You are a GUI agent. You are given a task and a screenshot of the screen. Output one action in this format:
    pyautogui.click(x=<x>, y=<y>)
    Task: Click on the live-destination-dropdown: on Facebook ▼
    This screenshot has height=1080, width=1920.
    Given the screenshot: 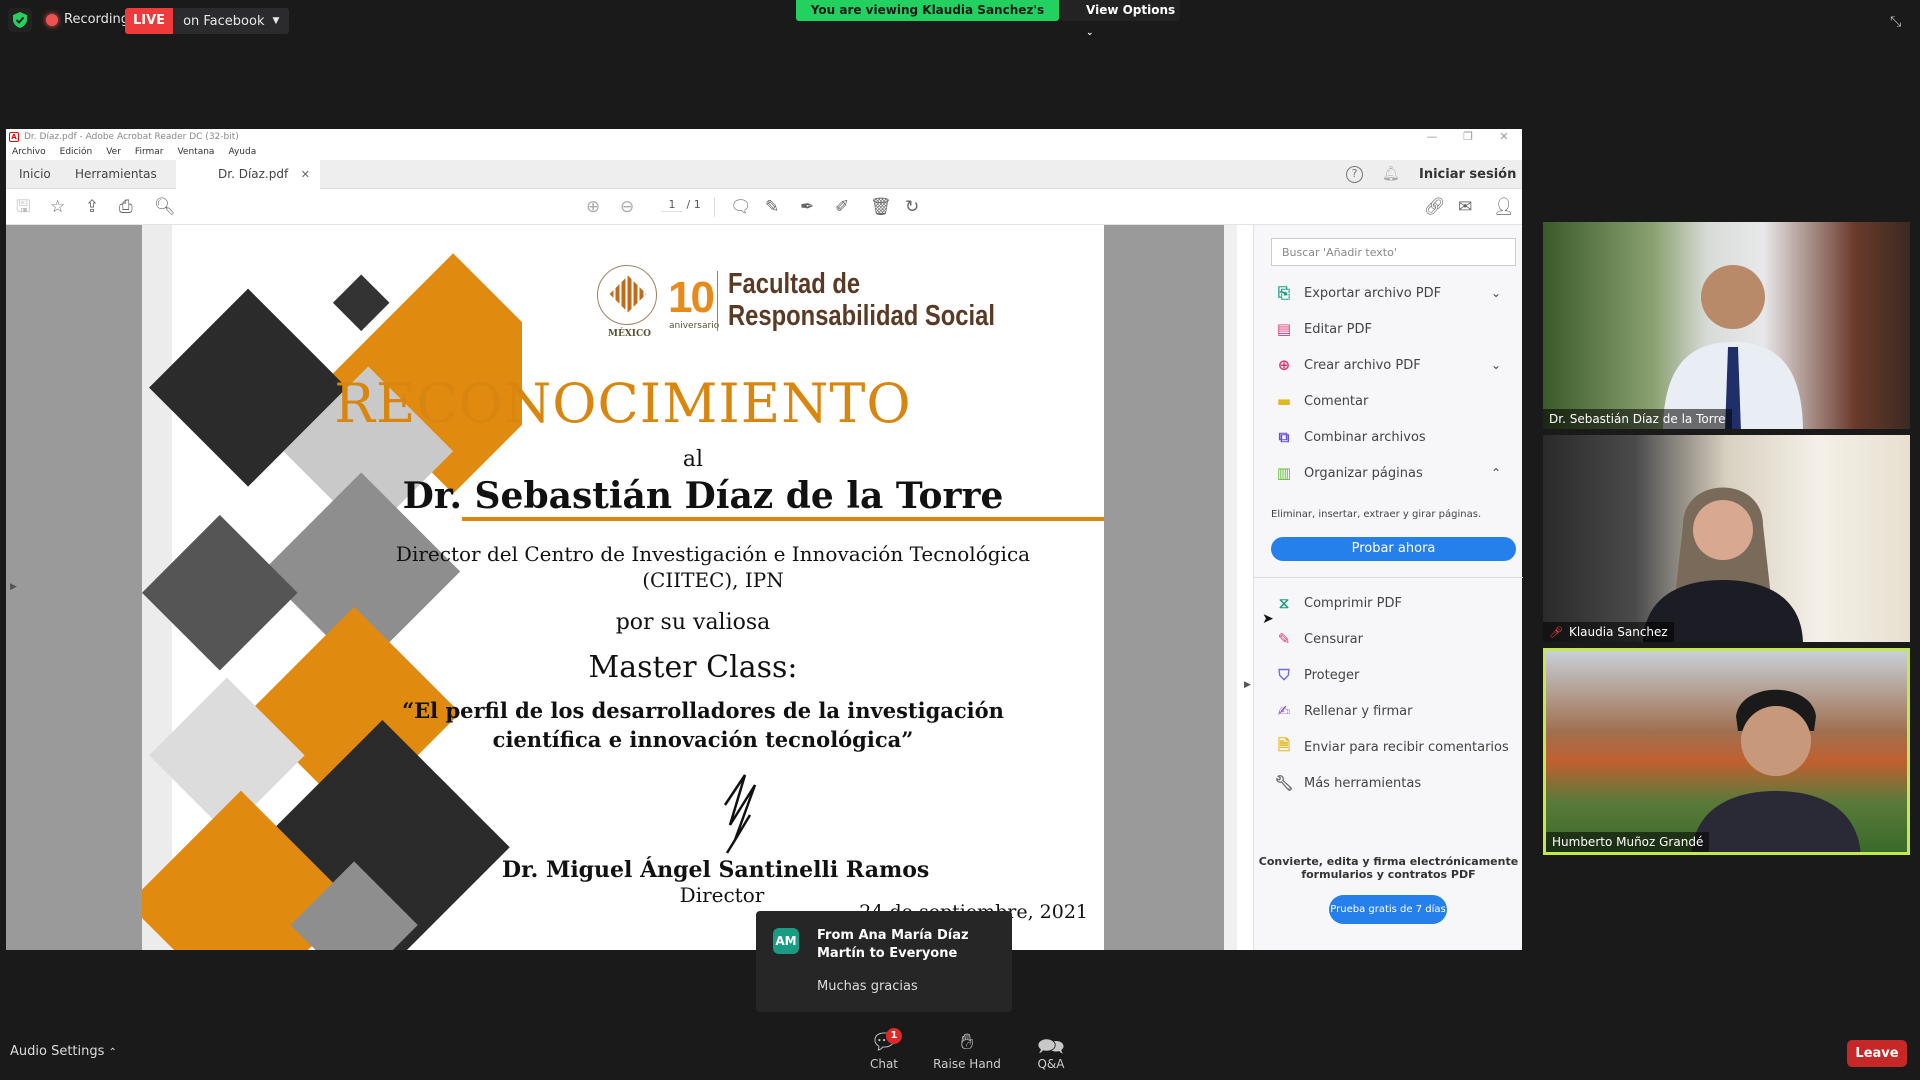 What is the action you would take?
    pyautogui.click(x=231, y=21)
    